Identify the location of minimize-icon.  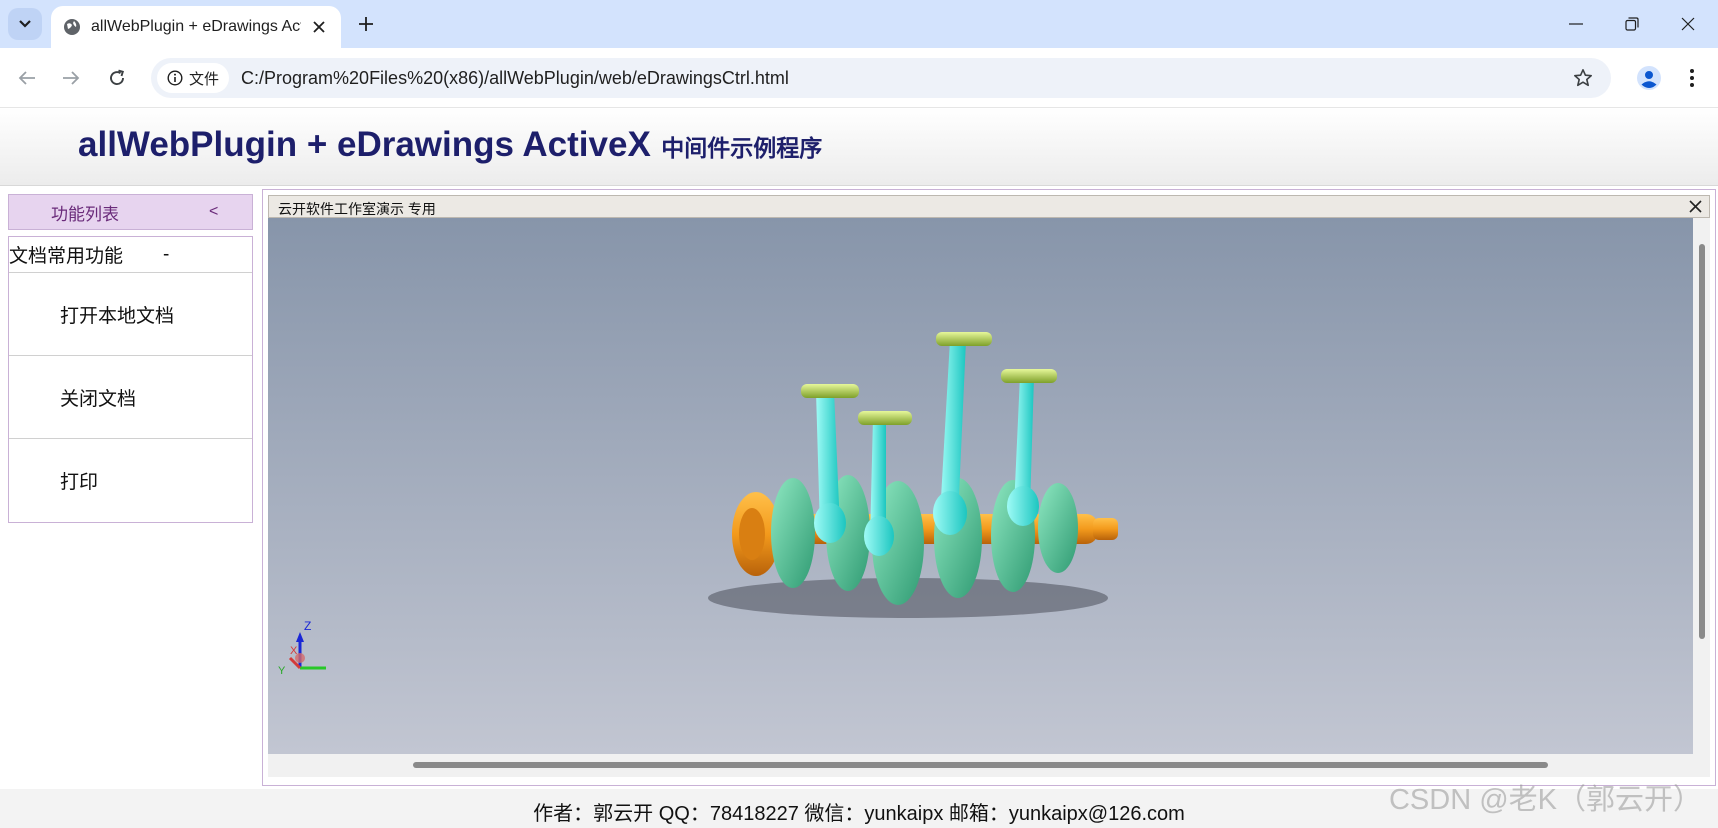
(1576, 24).